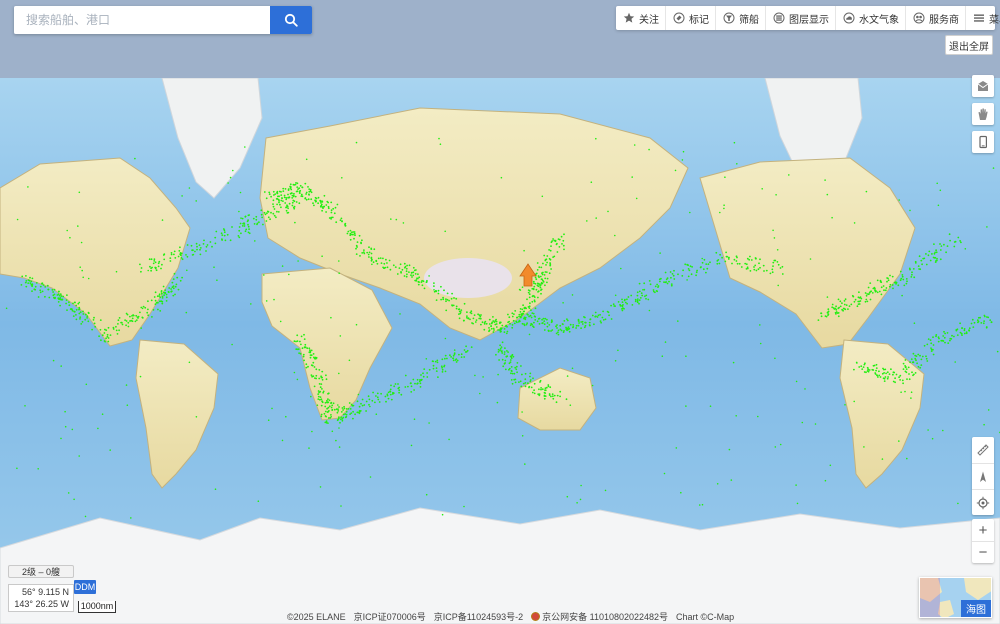 The image size is (1000, 624). What do you see at coordinates (983, 450) in the screenshot?
I see `measure-button` at bounding box center [983, 450].